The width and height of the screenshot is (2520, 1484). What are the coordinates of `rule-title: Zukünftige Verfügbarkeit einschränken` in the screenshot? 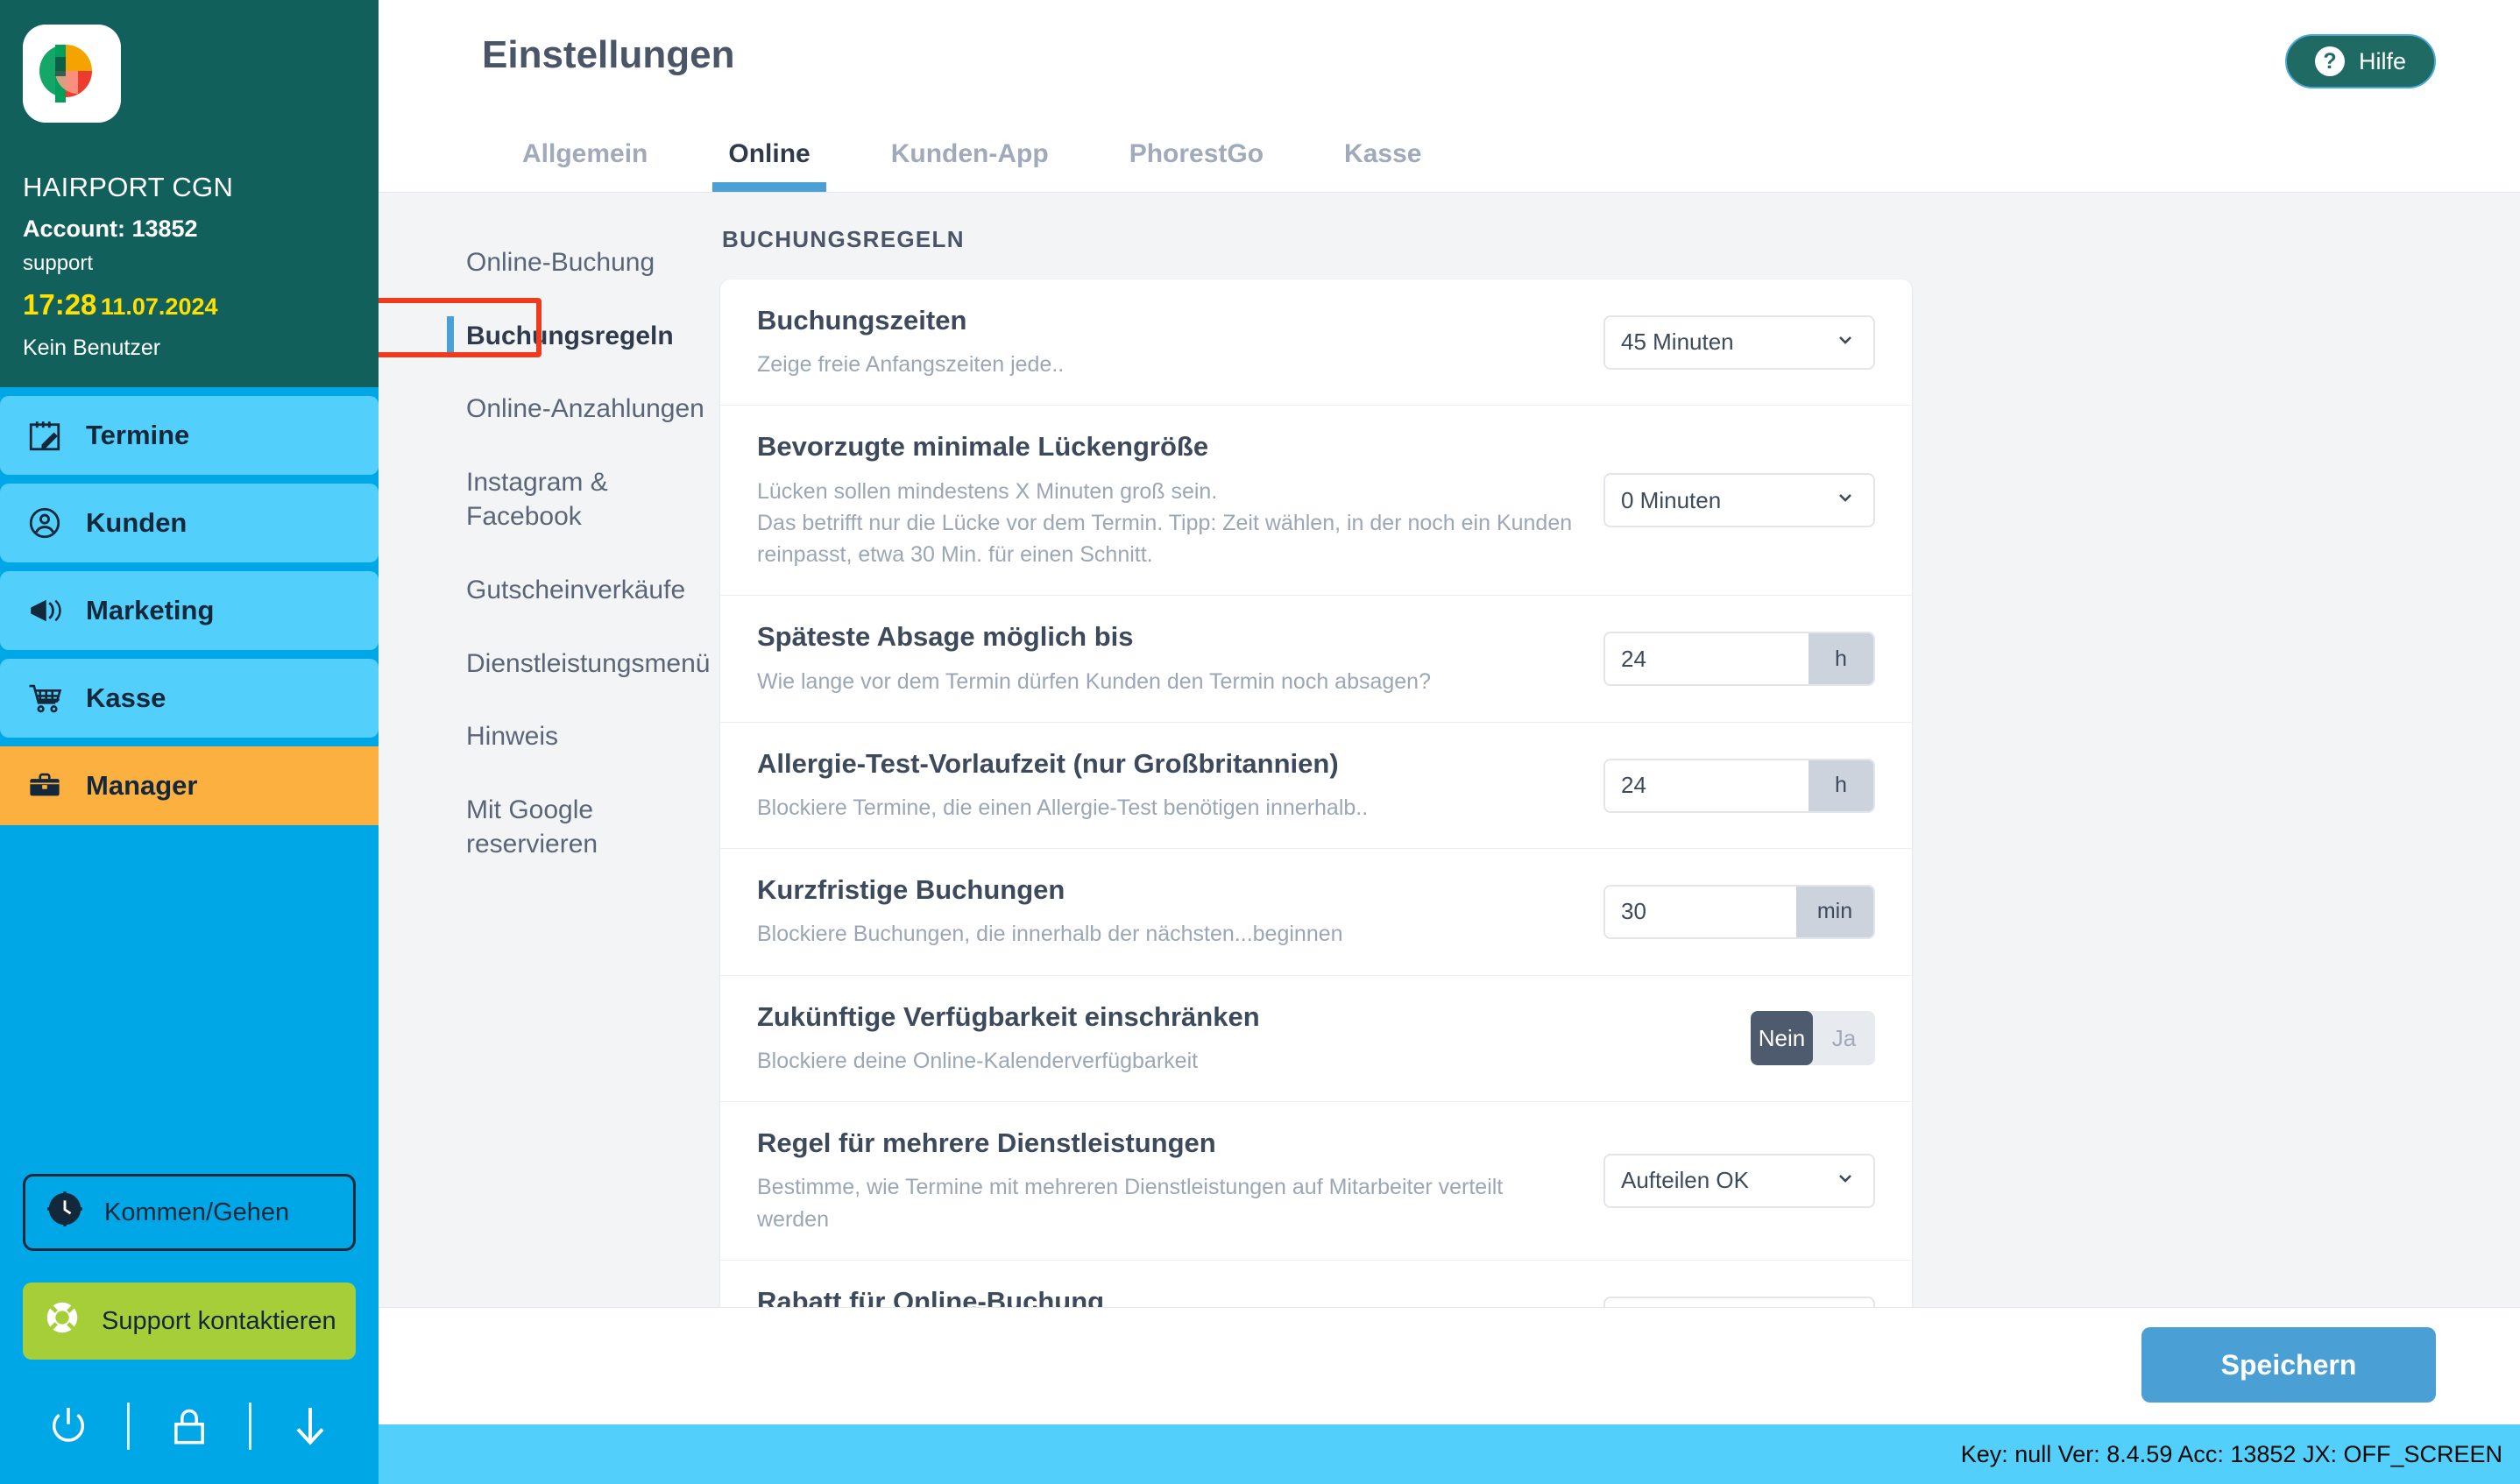 It's located at (1008, 1016).